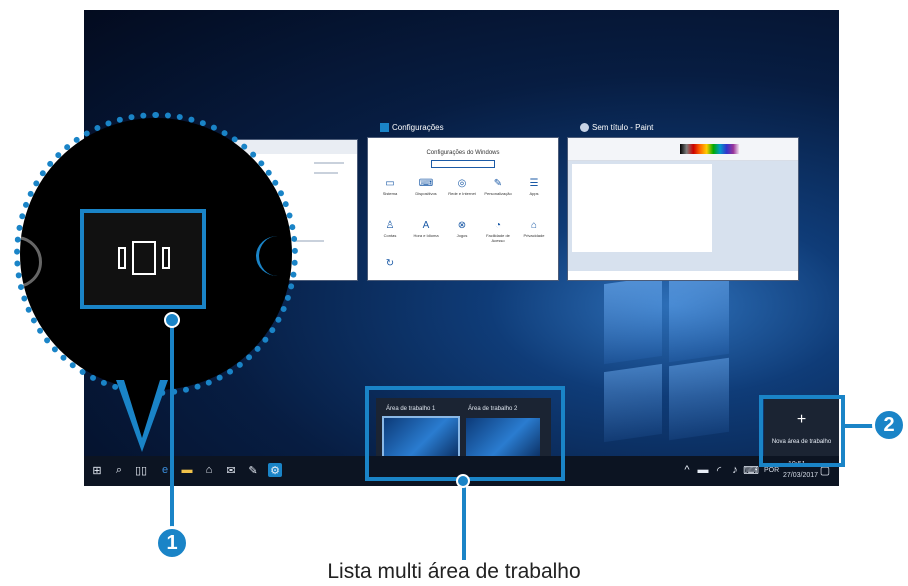 This screenshot has width=908, height=586. I want to click on callout-1-dot, so click(172, 320).